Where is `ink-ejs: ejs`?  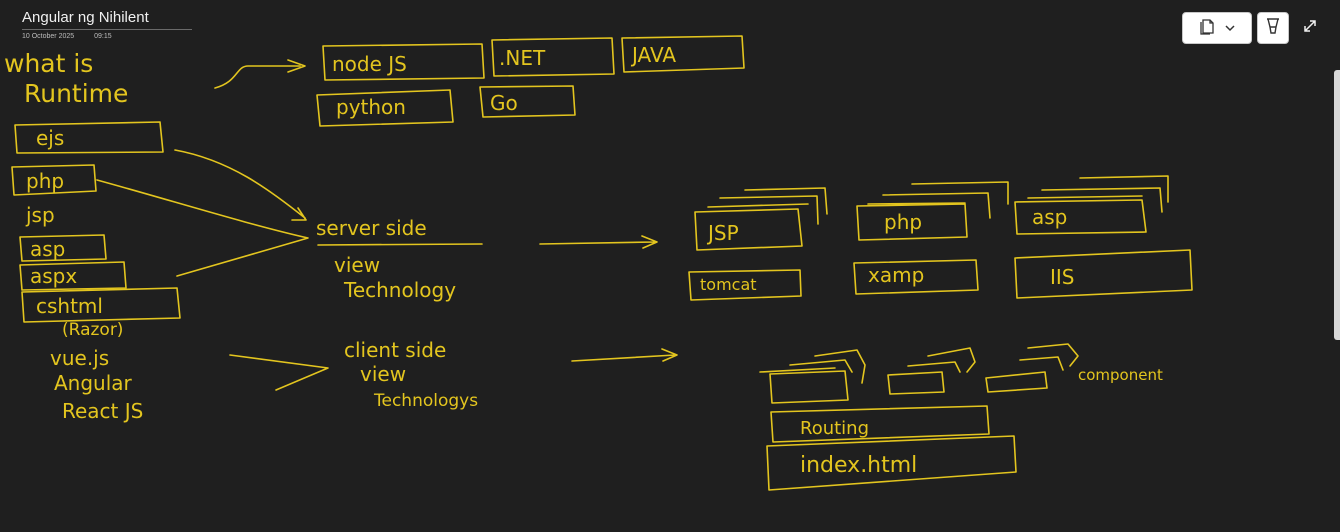
ink-ejs: ejs is located at coordinates (50, 138).